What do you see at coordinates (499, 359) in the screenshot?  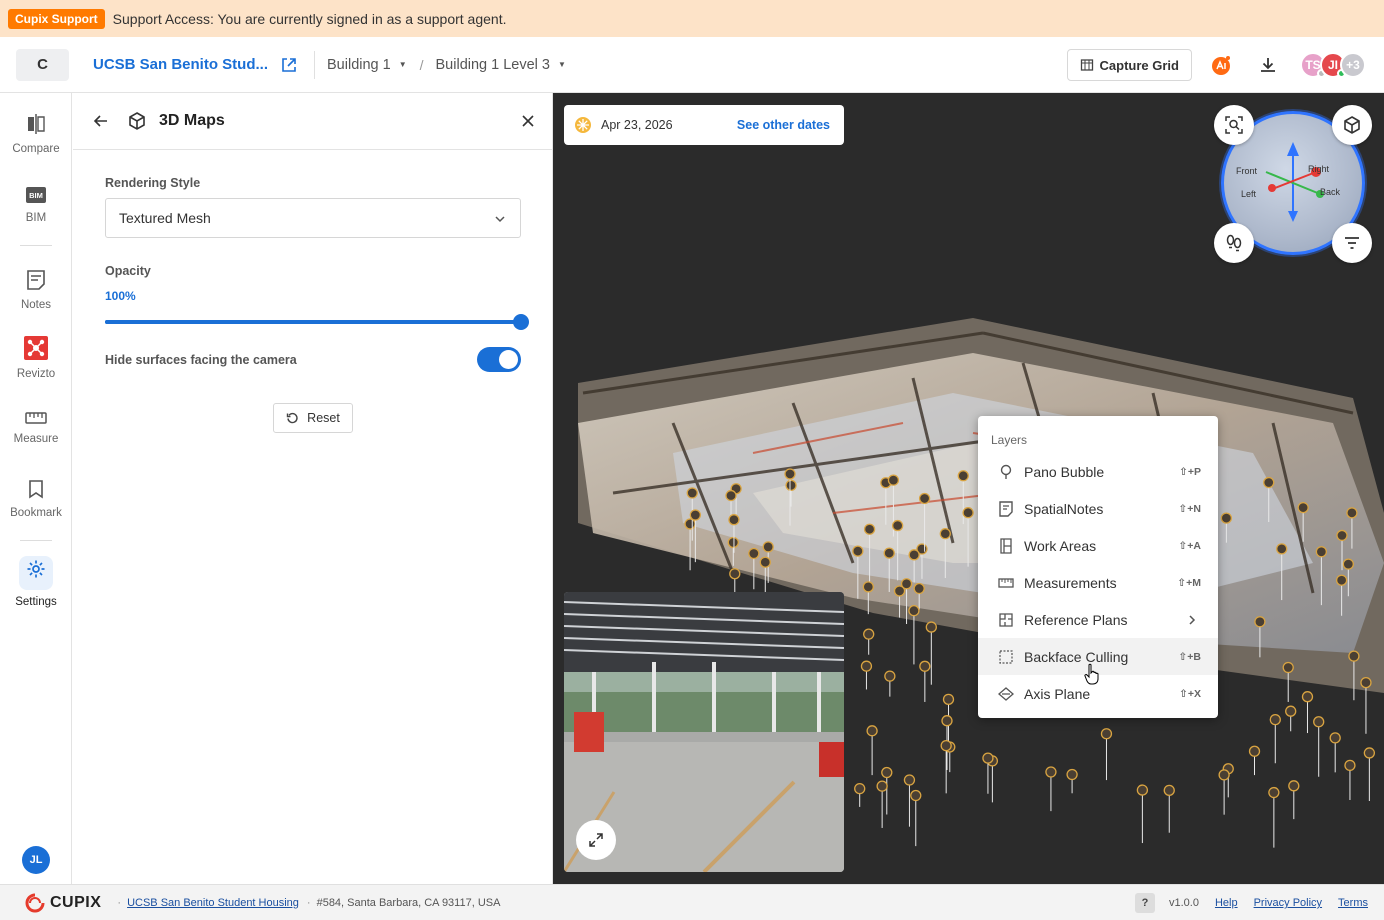 I see `hide-surfaces-toggle` at bounding box center [499, 359].